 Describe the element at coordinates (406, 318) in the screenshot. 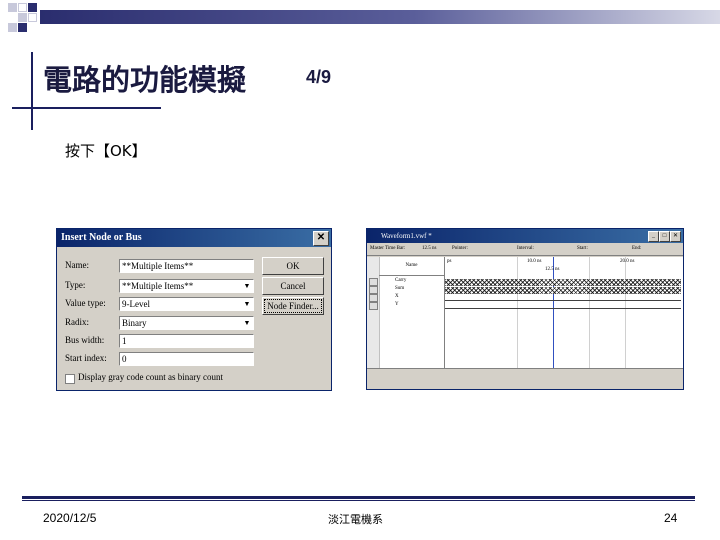

I see `signal-name-column: Name Carry Sum X Y` at that location.